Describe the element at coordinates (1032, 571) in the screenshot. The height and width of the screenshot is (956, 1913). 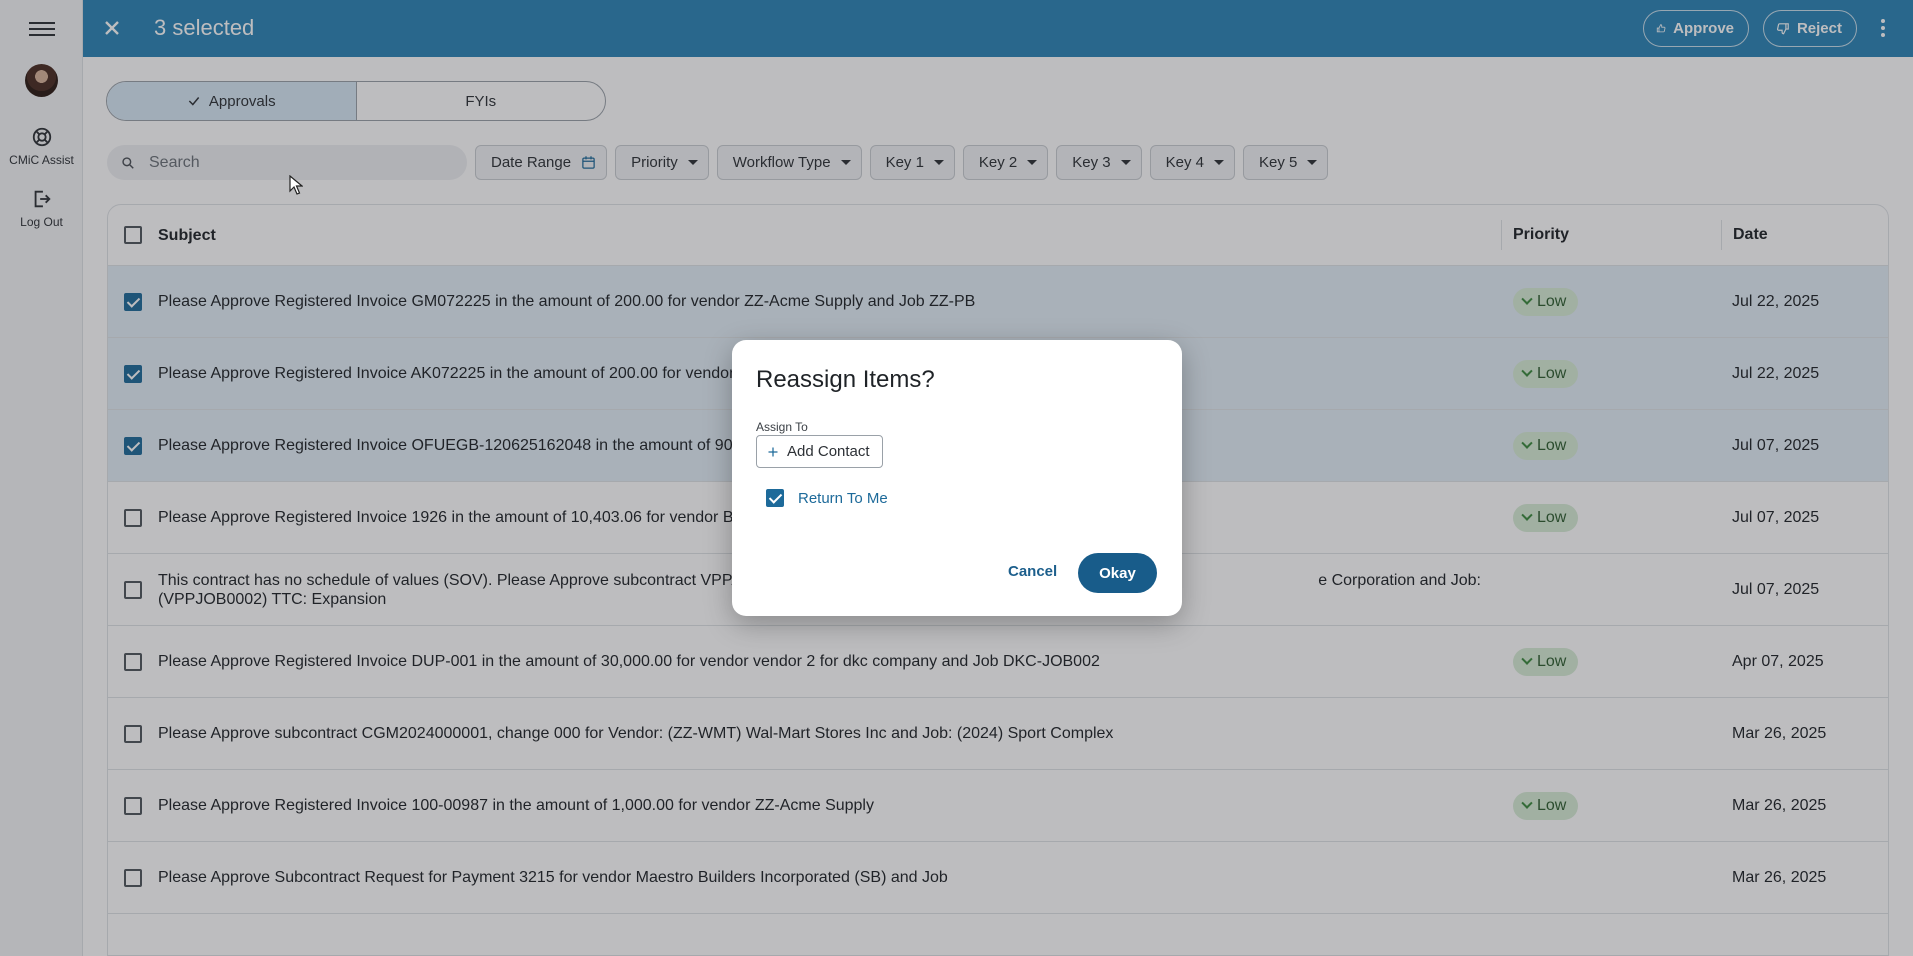
I see `cancel-button: Cancel` at that location.